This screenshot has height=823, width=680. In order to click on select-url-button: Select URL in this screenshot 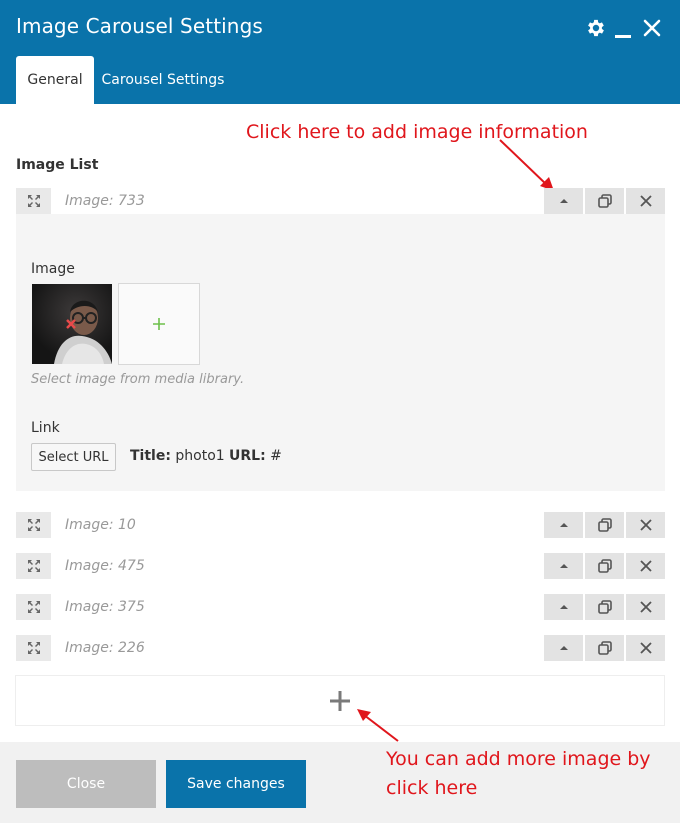, I will do `click(73, 457)`.